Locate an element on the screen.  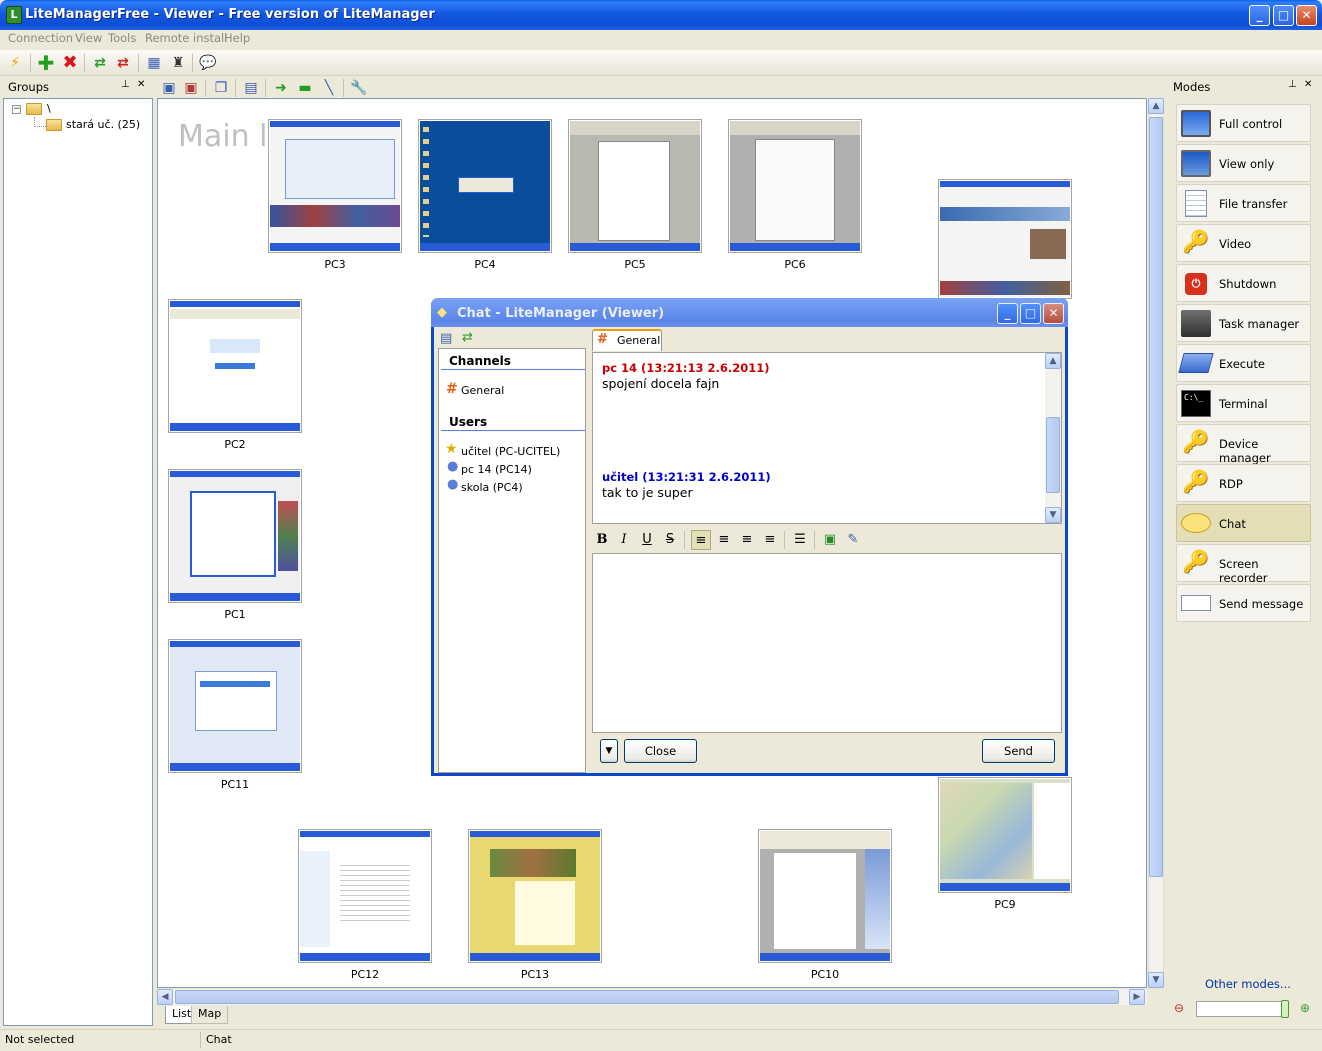
horizontal-scrollbar: ◀ ▶ is located at coordinates (652, 997).